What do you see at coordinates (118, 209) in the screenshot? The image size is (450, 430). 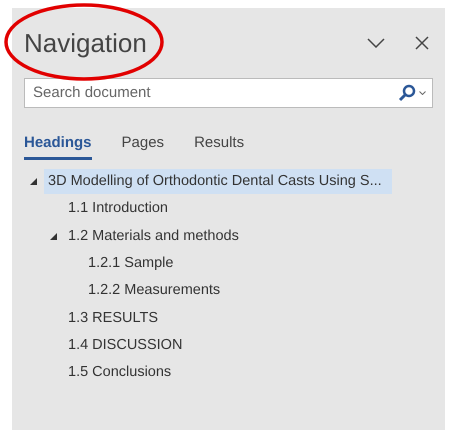 I see `heading-item: 1.1 Introduction` at bounding box center [118, 209].